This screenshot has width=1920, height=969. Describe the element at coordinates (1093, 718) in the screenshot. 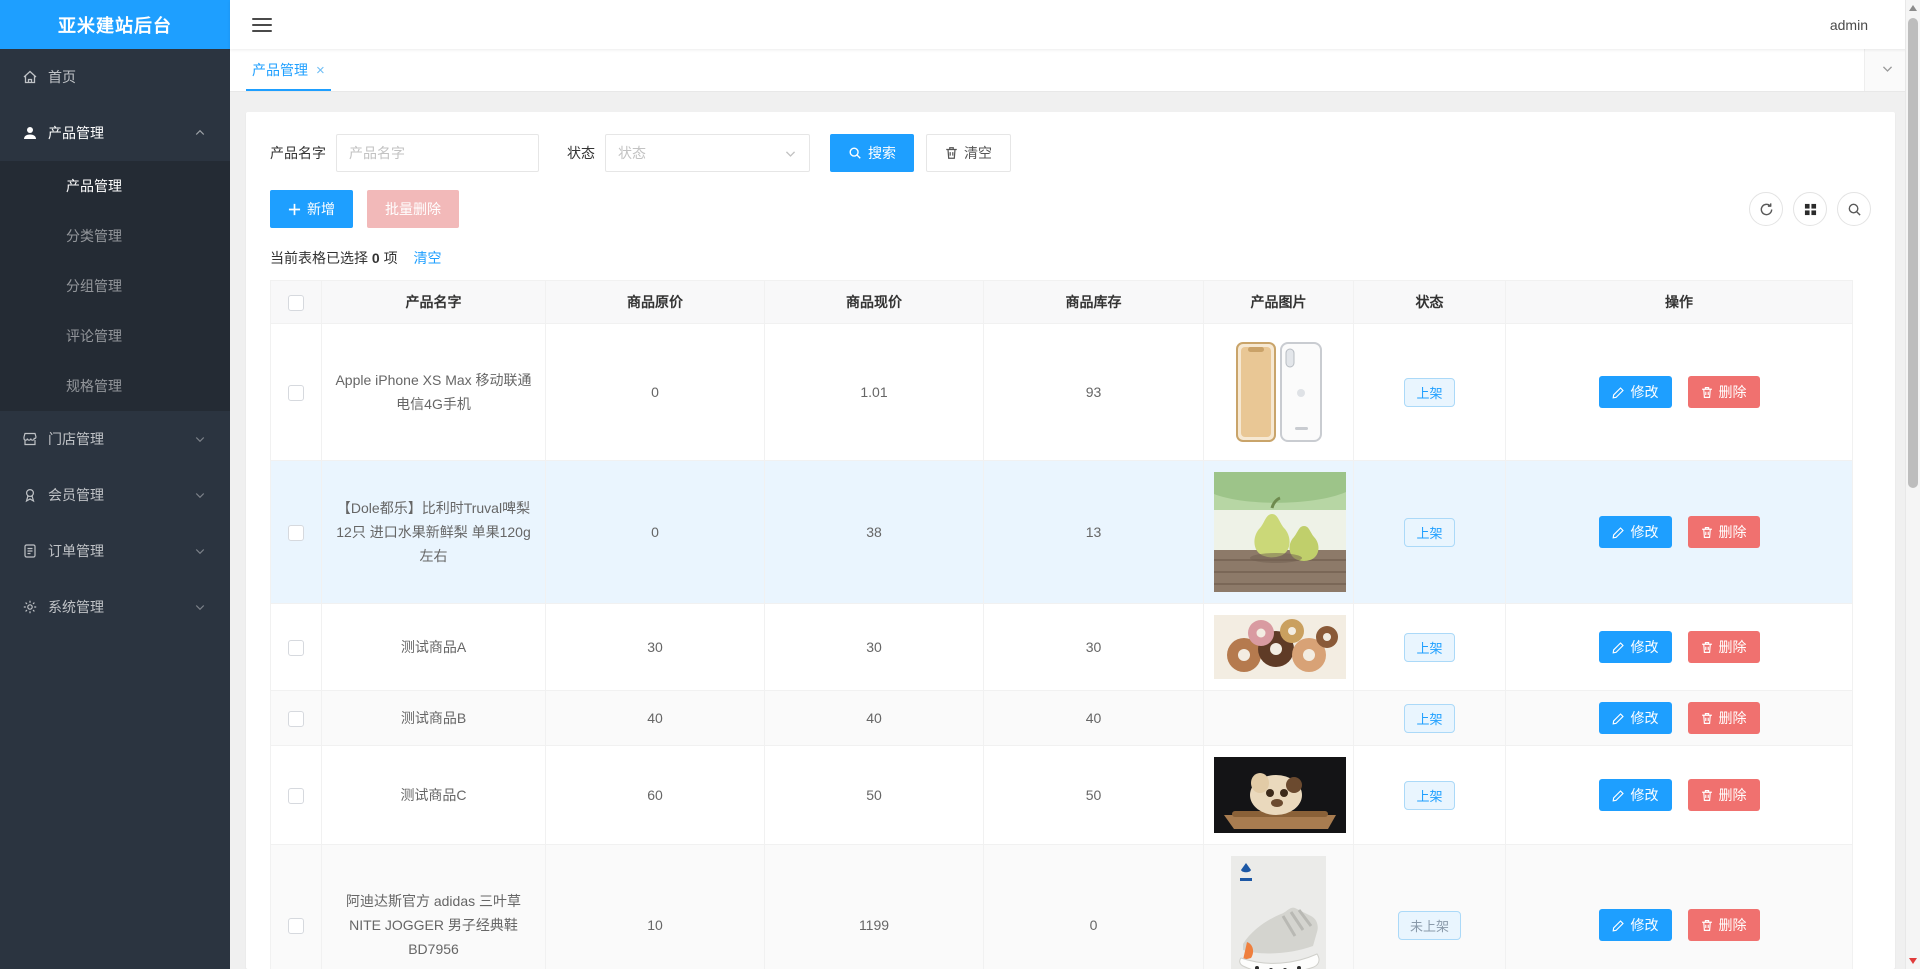

I see `stock-cell: 40` at that location.